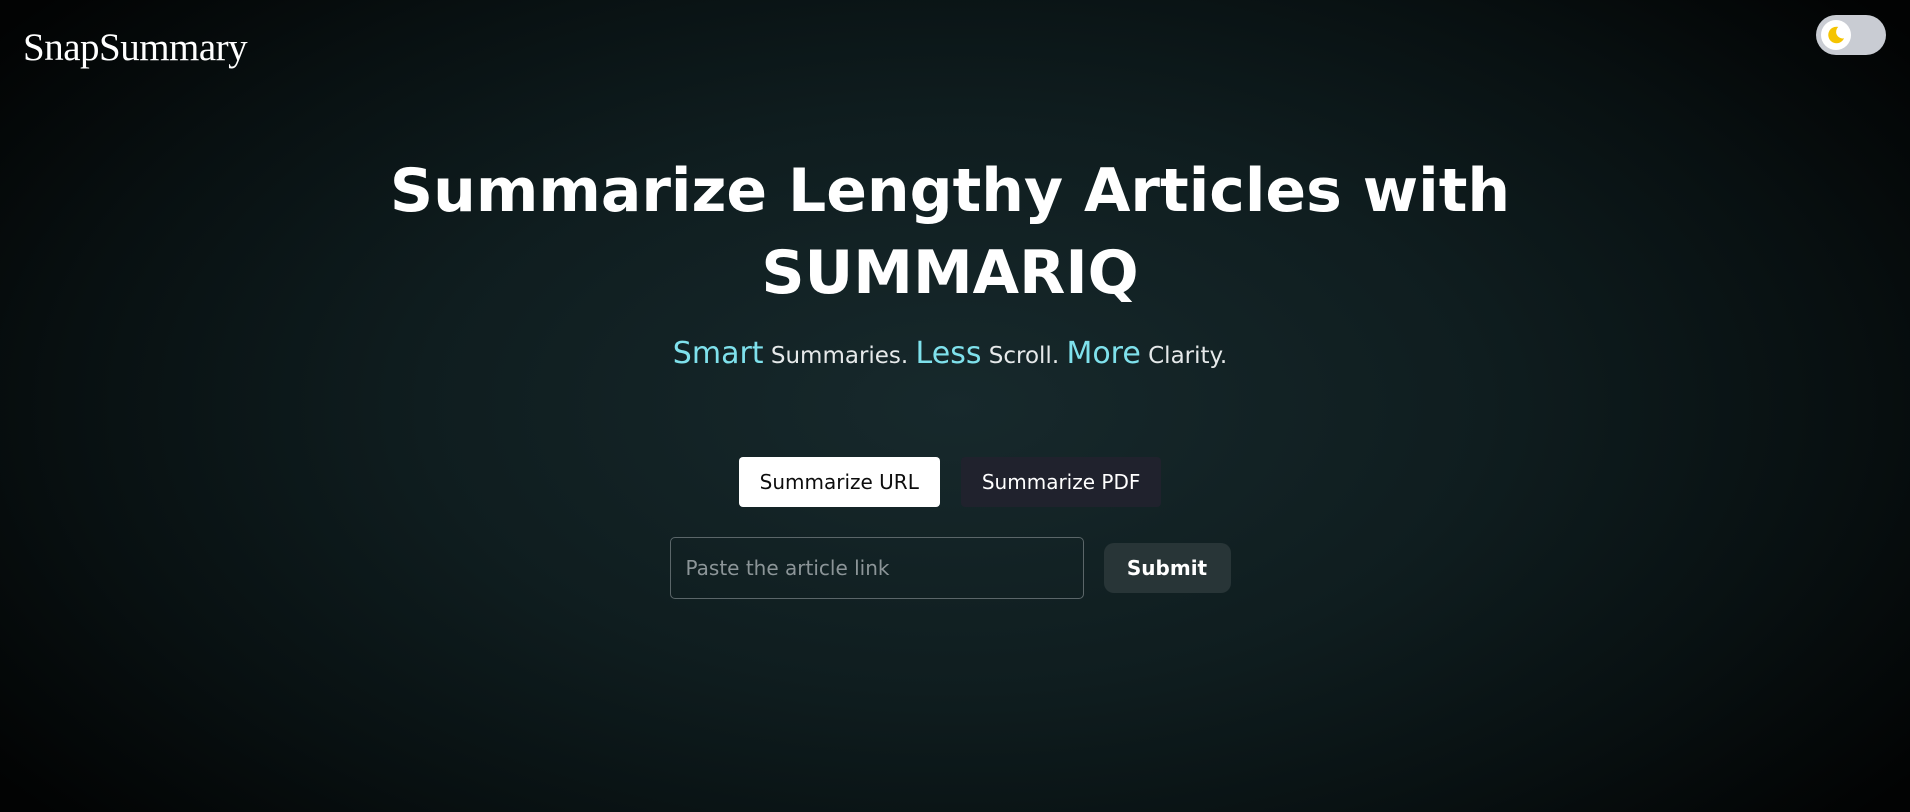 Image resolution: width=1910 pixels, height=812 pixels. Describe the element at coordinates (950, 273) in the screenshot. I see `hero-title-line-2: SUMMARIQ` at that location.